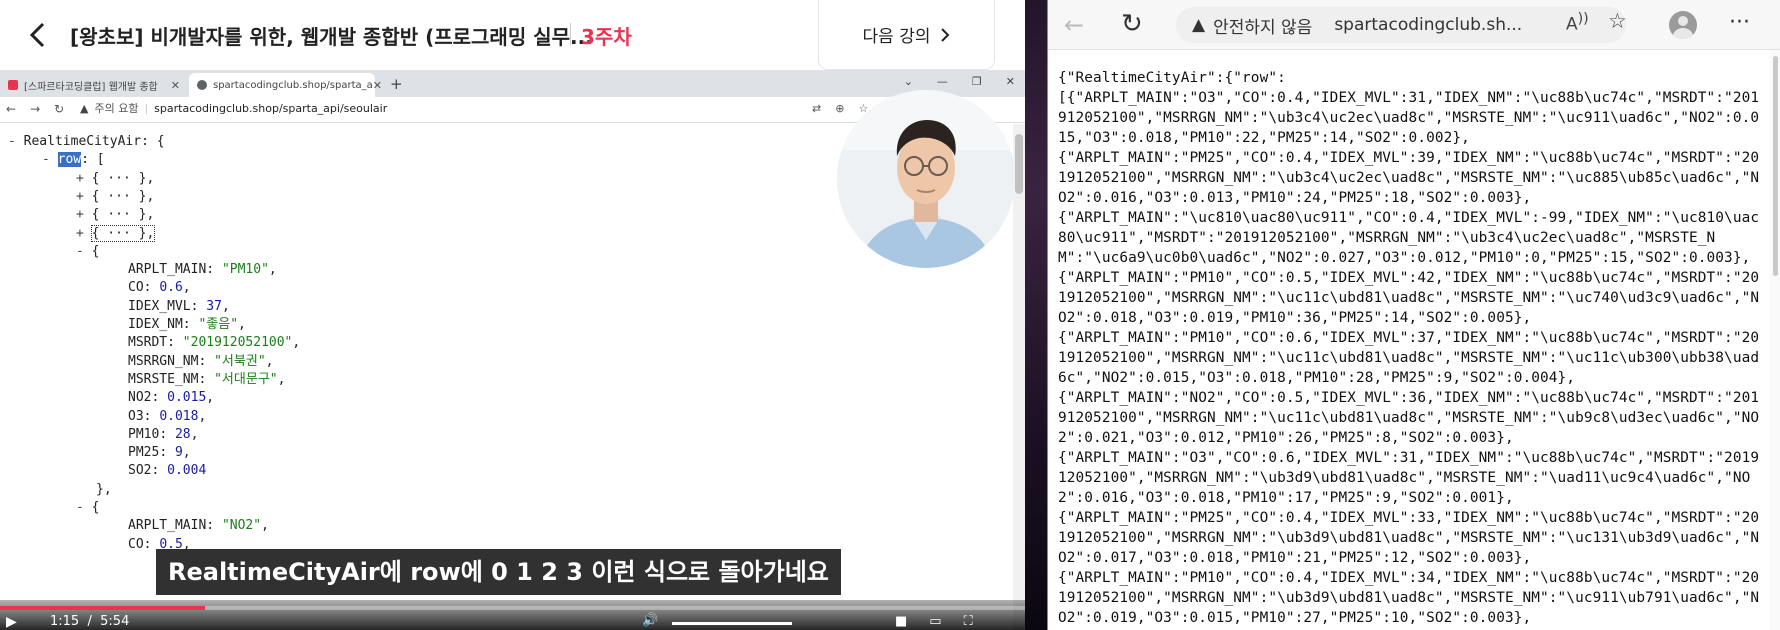 The image size is (1780, 630). I want to click on avatar-head, so click(1683, 21).